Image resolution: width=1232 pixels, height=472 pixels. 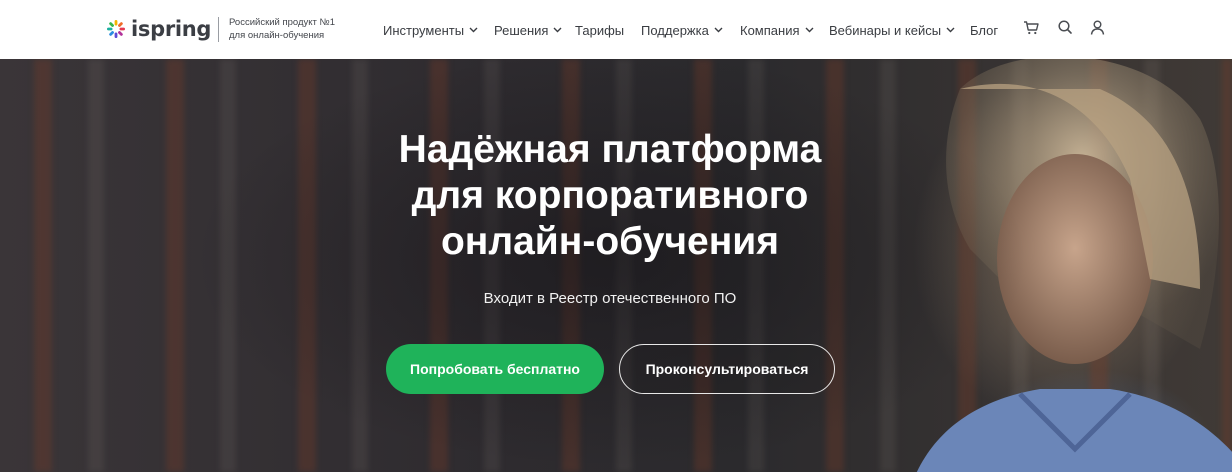 What do you see at coordinates (610, 149) in the screenshot?
I see `hero-title-line-1: Надёжная платформа` at bounding box center [610, 149].